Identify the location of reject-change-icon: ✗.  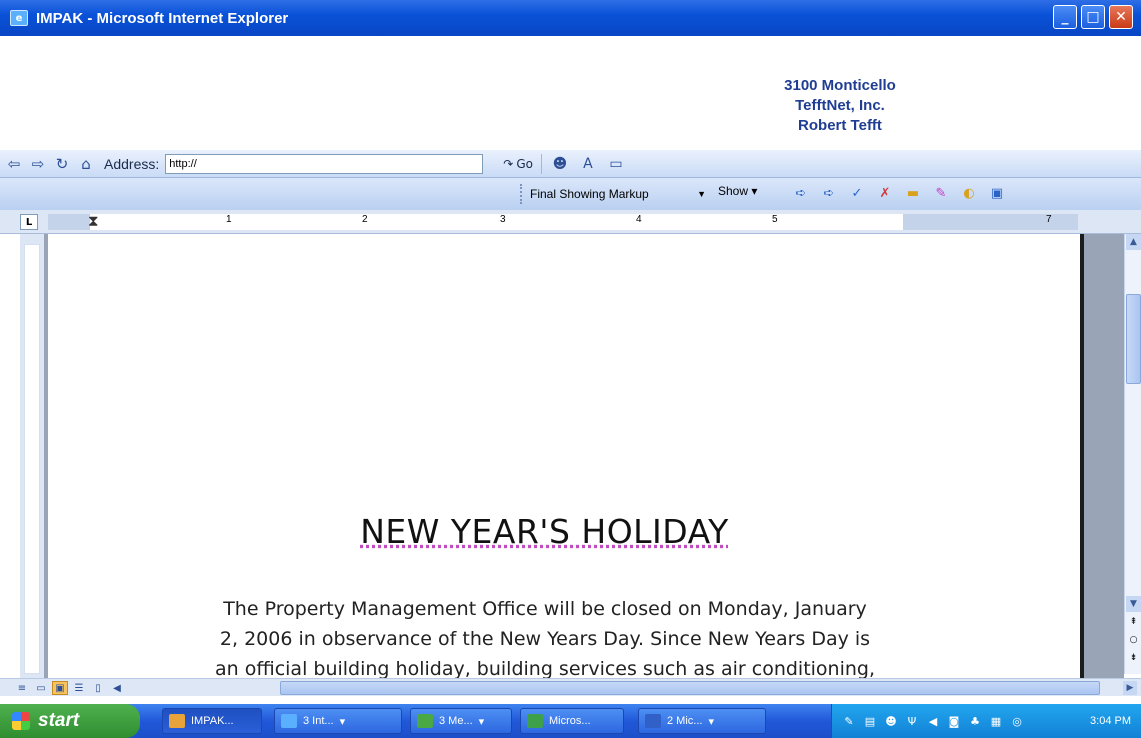
(885, 193).